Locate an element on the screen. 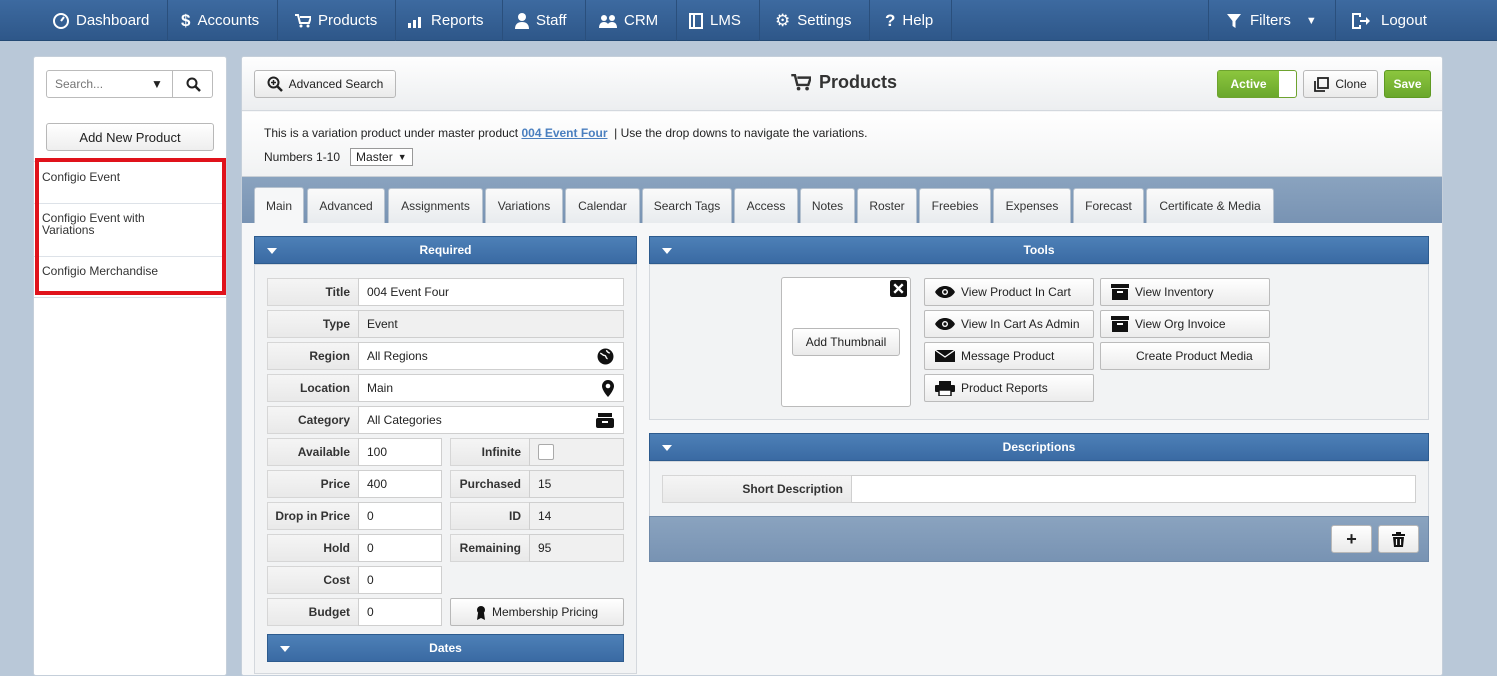 The height and width of the screenshot is (676, 1497). nav-help: ? Help is located at coordinates (910, 20).